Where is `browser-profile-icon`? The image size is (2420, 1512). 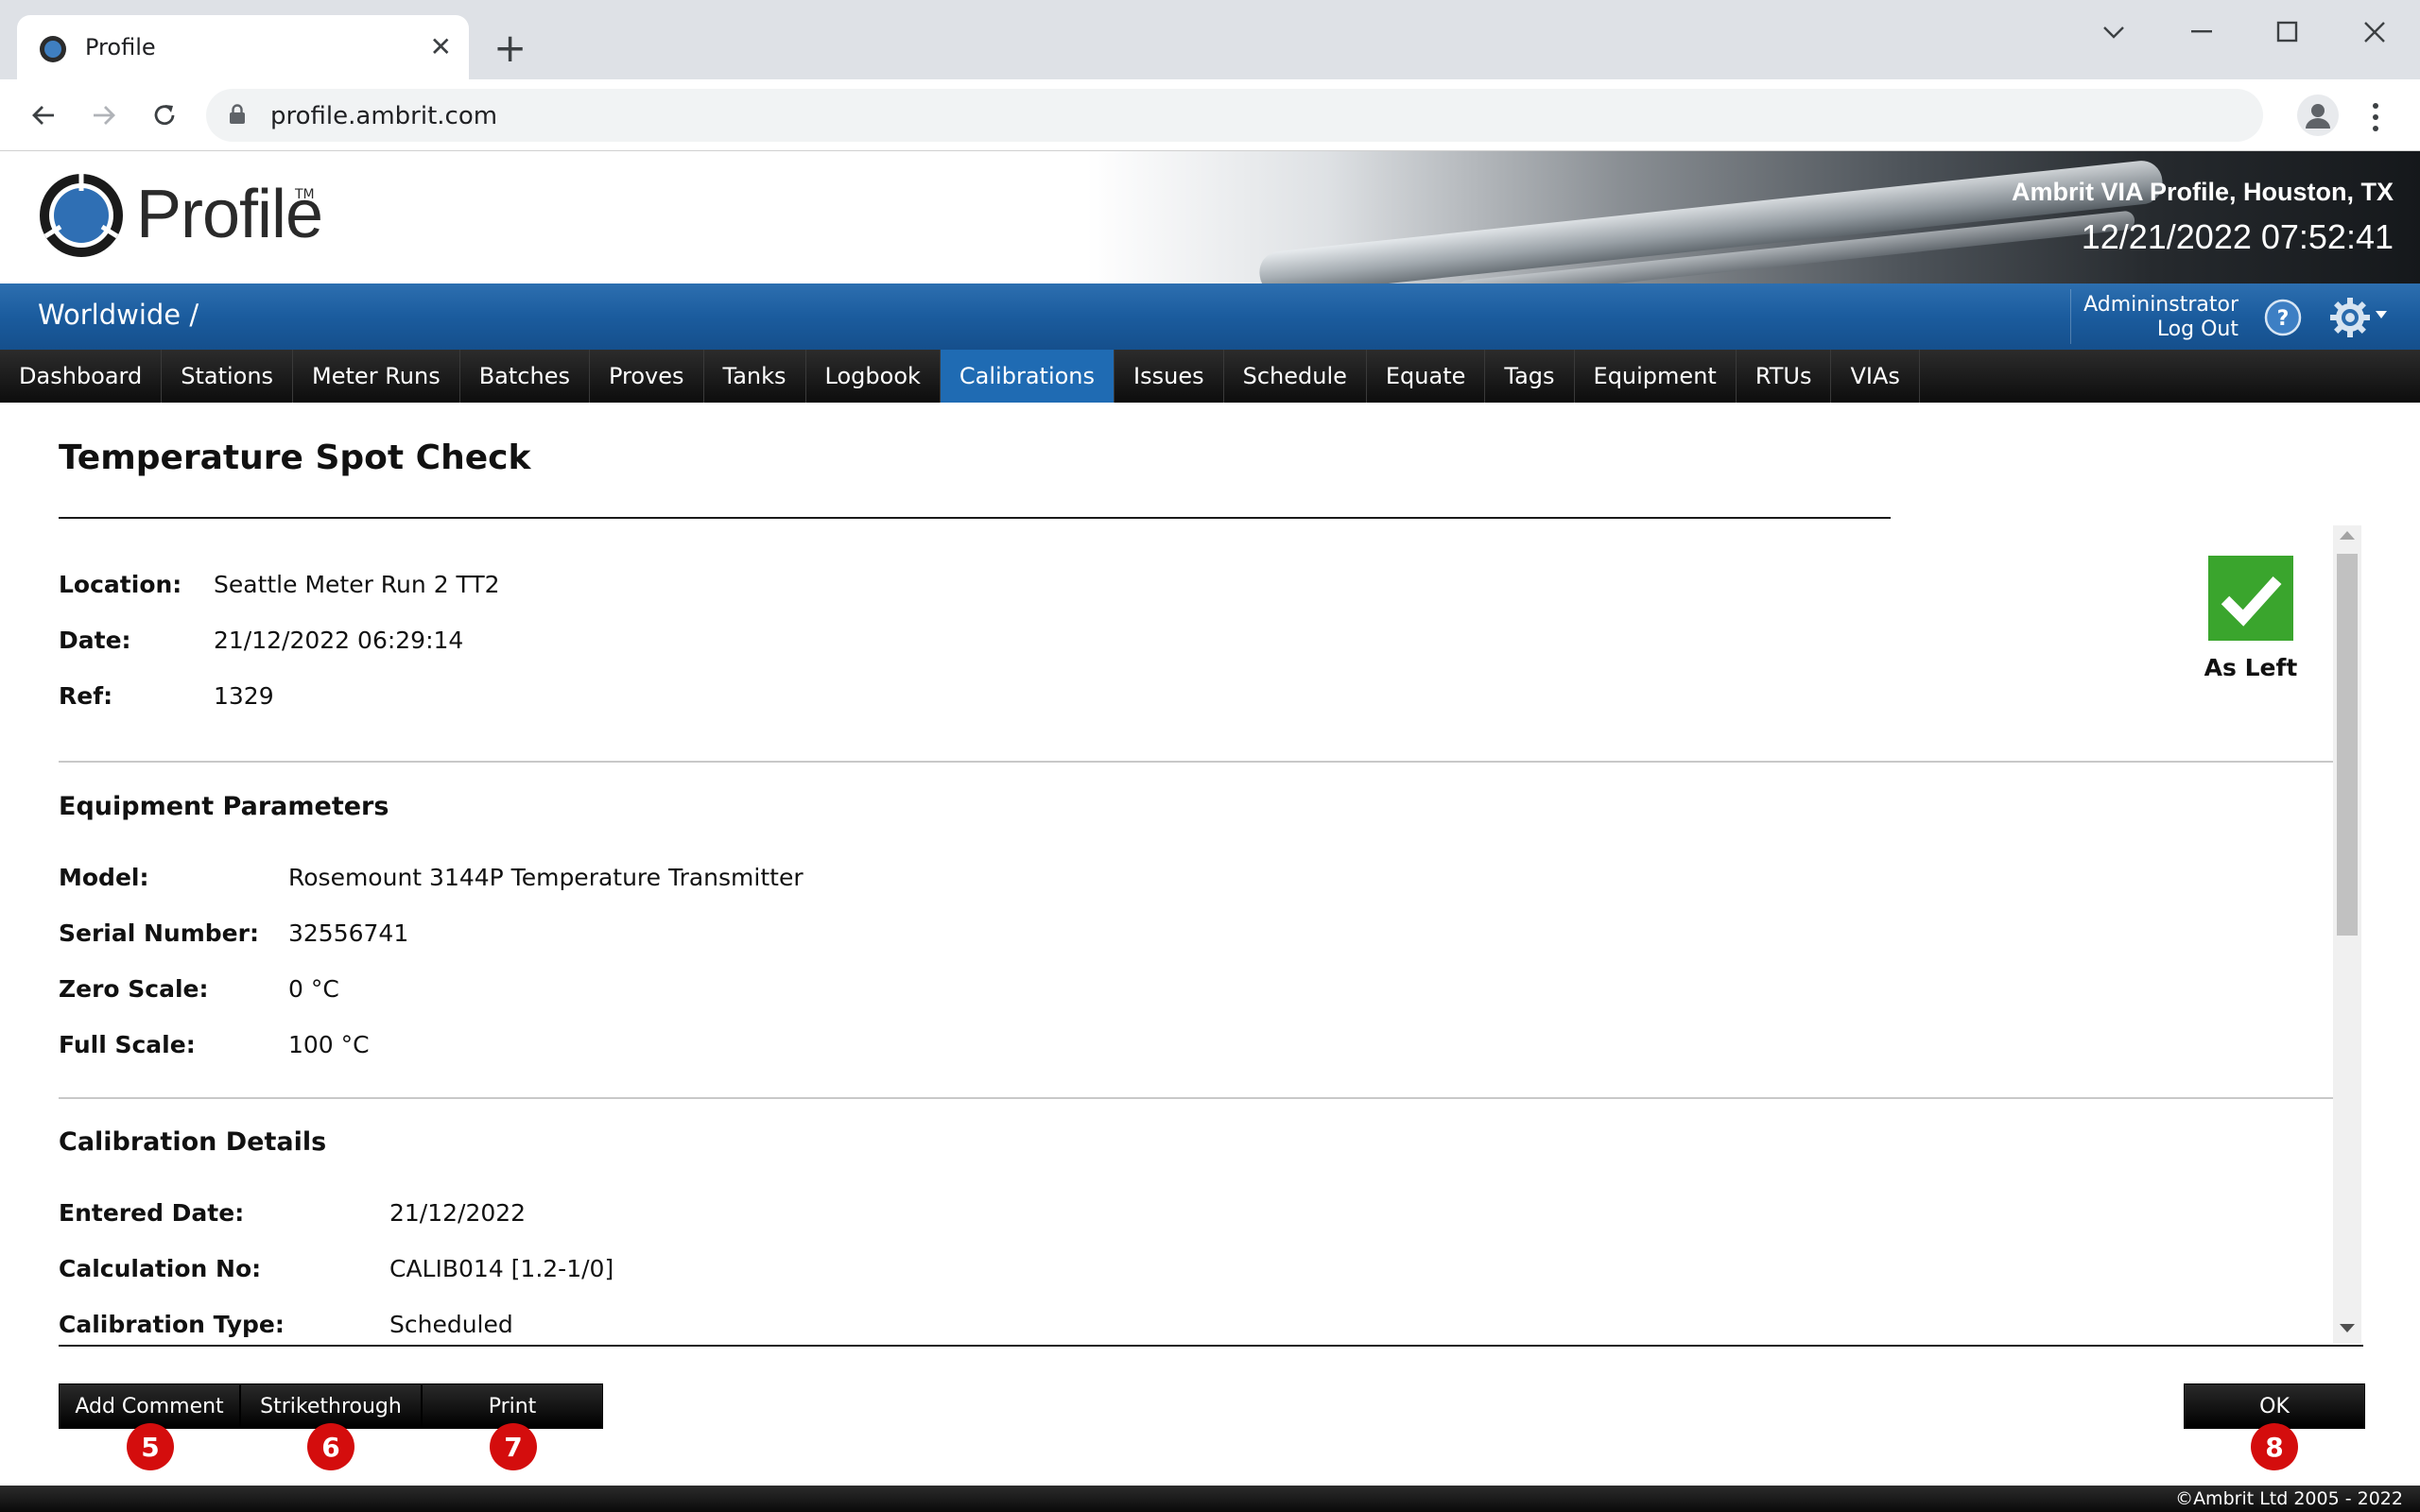
browser-profile-icon is located at coordinates (2318, 115).